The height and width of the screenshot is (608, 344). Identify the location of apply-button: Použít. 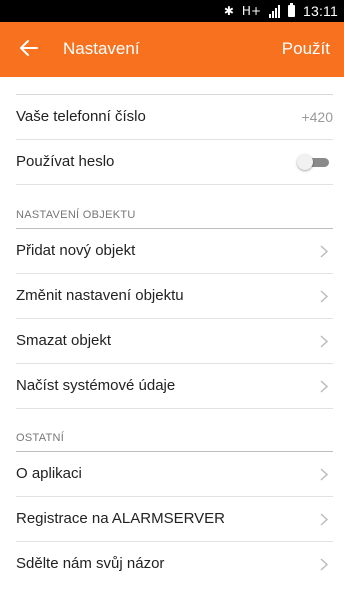
(306, 49).